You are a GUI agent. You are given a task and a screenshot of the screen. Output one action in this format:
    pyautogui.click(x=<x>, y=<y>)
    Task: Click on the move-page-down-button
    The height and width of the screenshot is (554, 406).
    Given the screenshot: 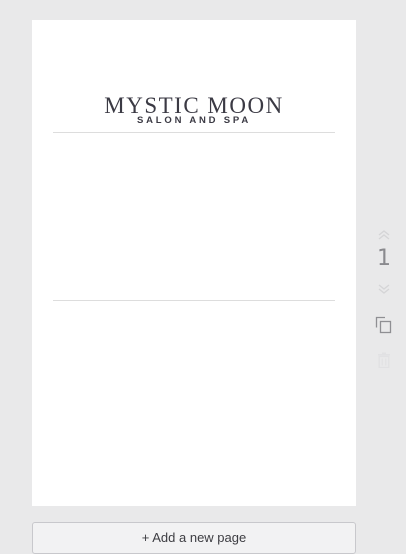 What is the action you would take?
    pyautogui.click(x=384, y=291)
    